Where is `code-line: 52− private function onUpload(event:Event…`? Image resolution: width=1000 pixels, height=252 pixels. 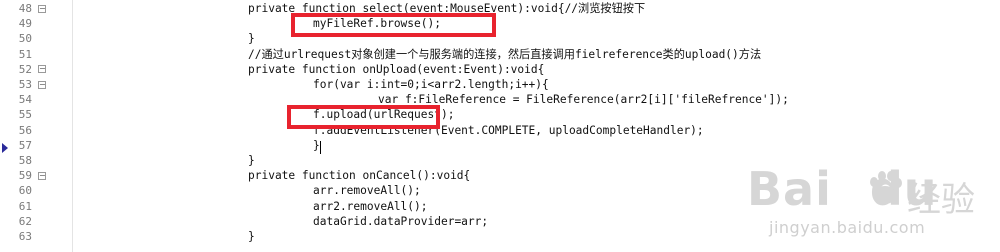 code-line: 52− private function onUpload(event:Event… is located at coordinates (500, 69).